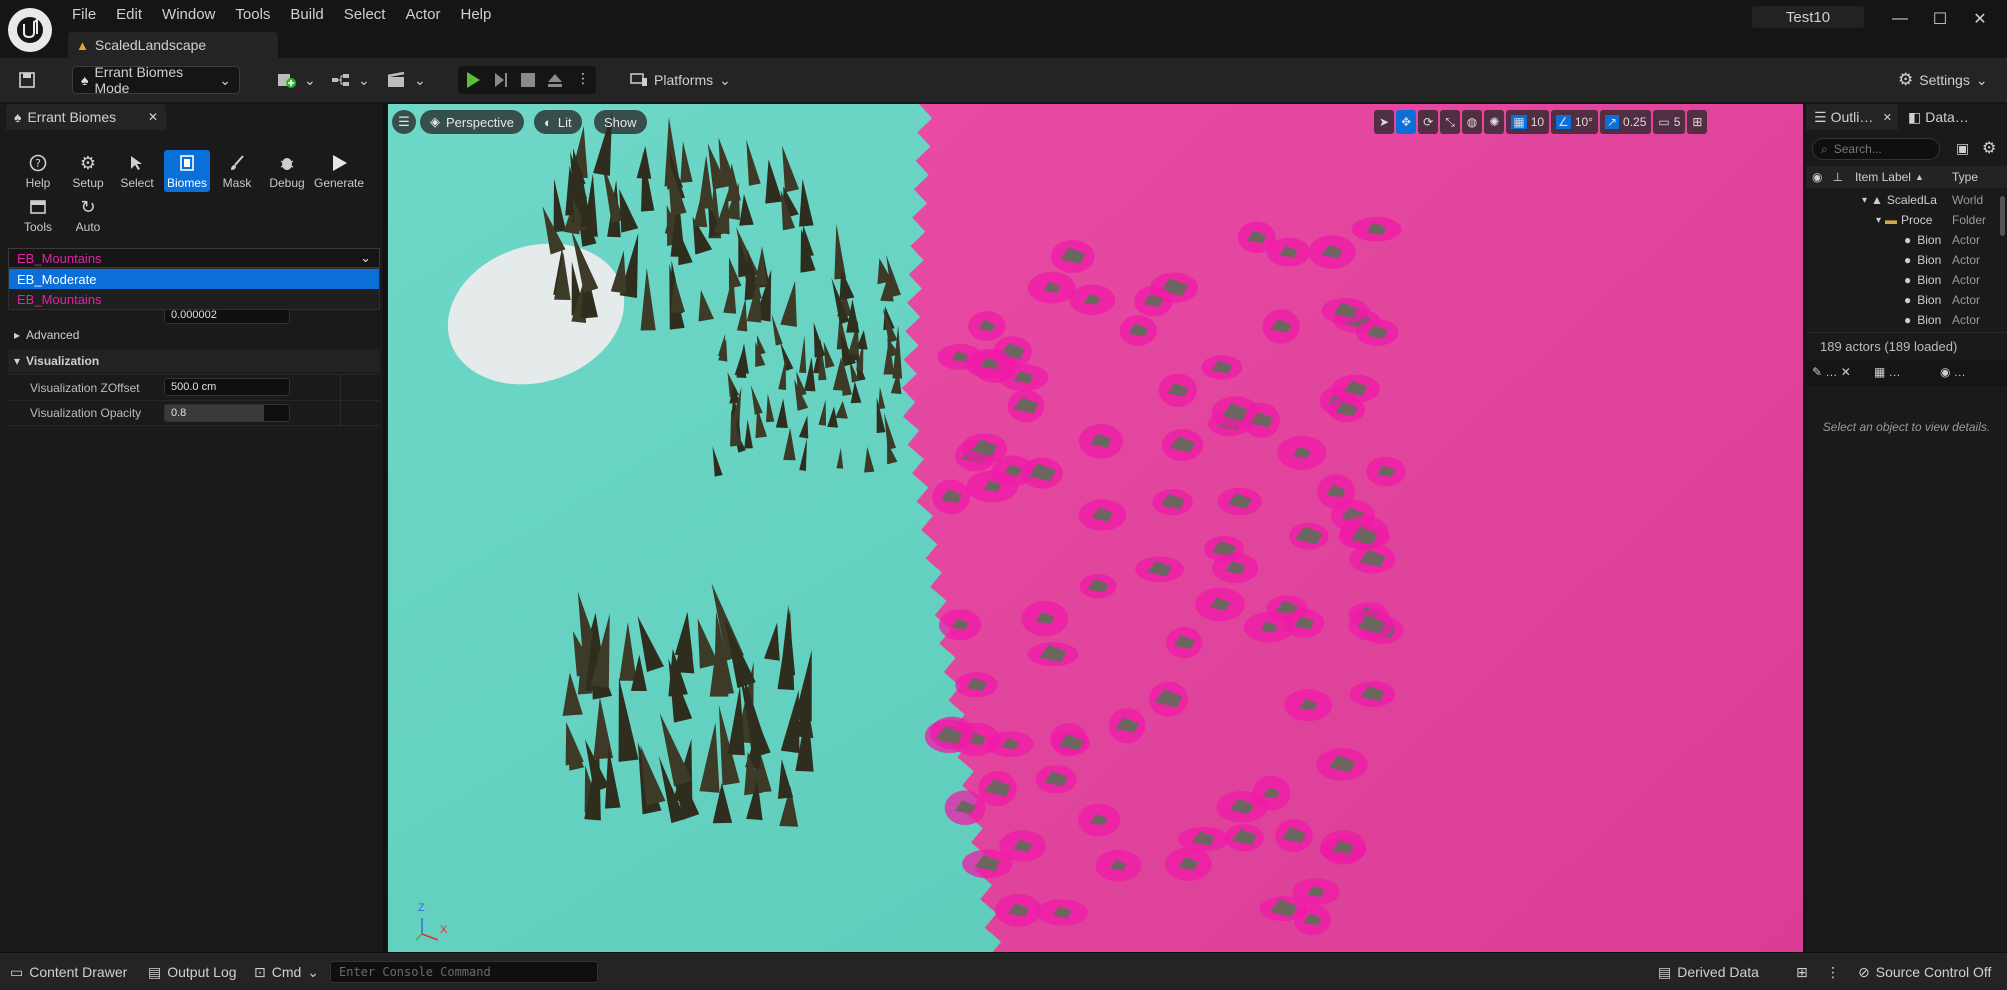 This screenshot has height=990, width=2007. I want to click on add-folder-icon: ▣, so click(1962, 148).